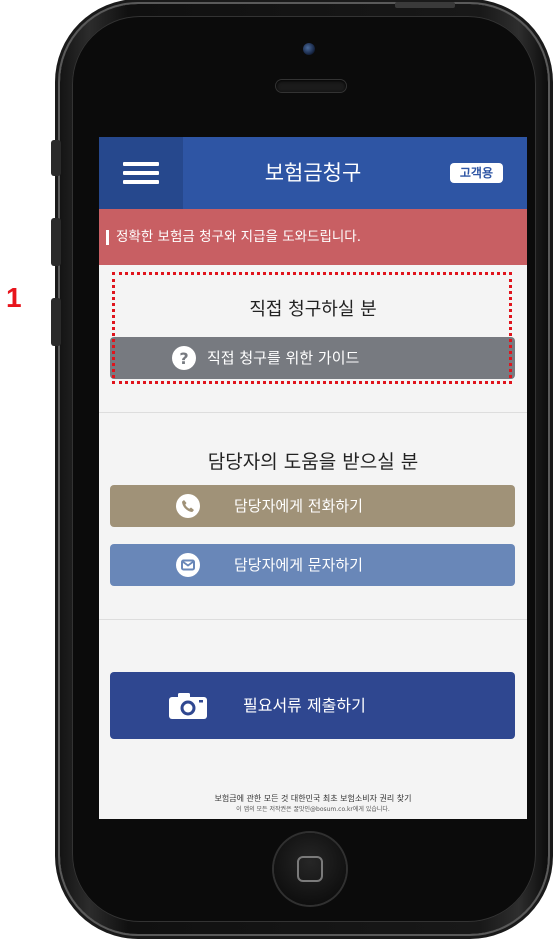  Describe the element at coordinates (298, 565) in the screenshot. I see `sms-button-label: 담당자에게 문자하기` at that location.